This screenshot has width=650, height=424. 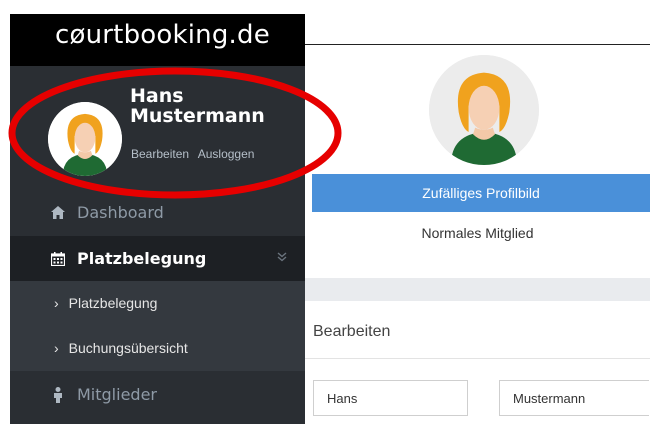 I want to click on random-profile-picture-button: Zufälliges Profilbild, so click(x=481, y=193).